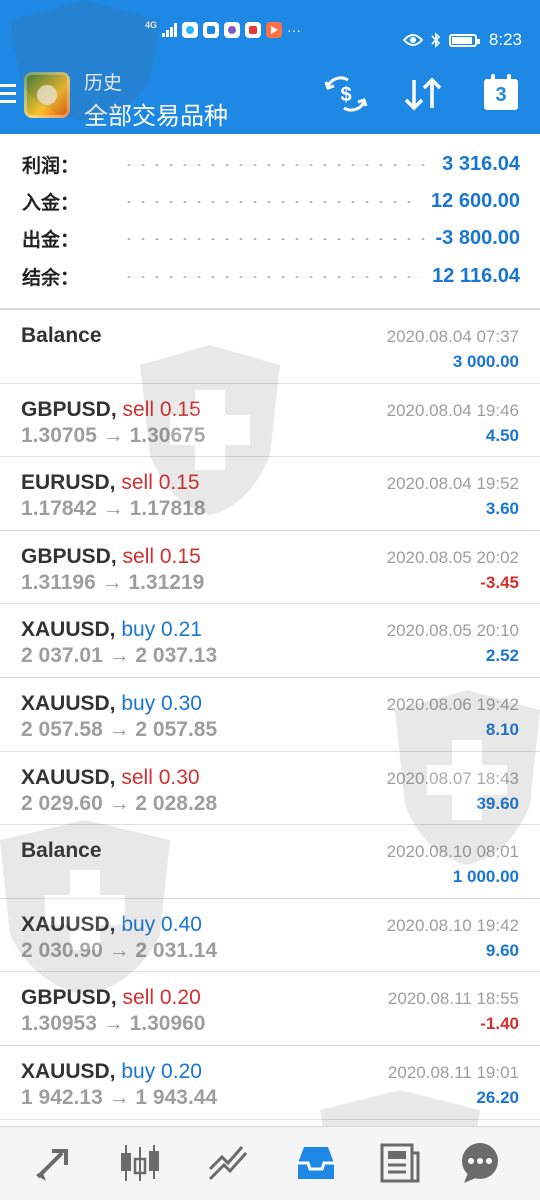  What do you see at coordinates (54, 1163) in the screenshot?
I see `quotes-icon` at bounding box center [54, 1163].